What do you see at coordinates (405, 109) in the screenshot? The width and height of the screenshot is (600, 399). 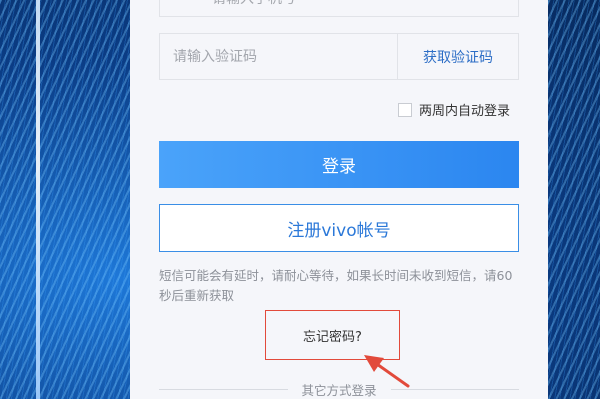 I see `checkbox-icon` at bounding box center [405, 109].